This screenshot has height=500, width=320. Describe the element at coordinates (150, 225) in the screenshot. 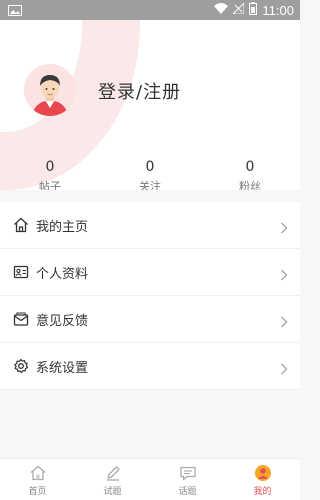

I see `menu-item-homepage: 我的主页` at that location.